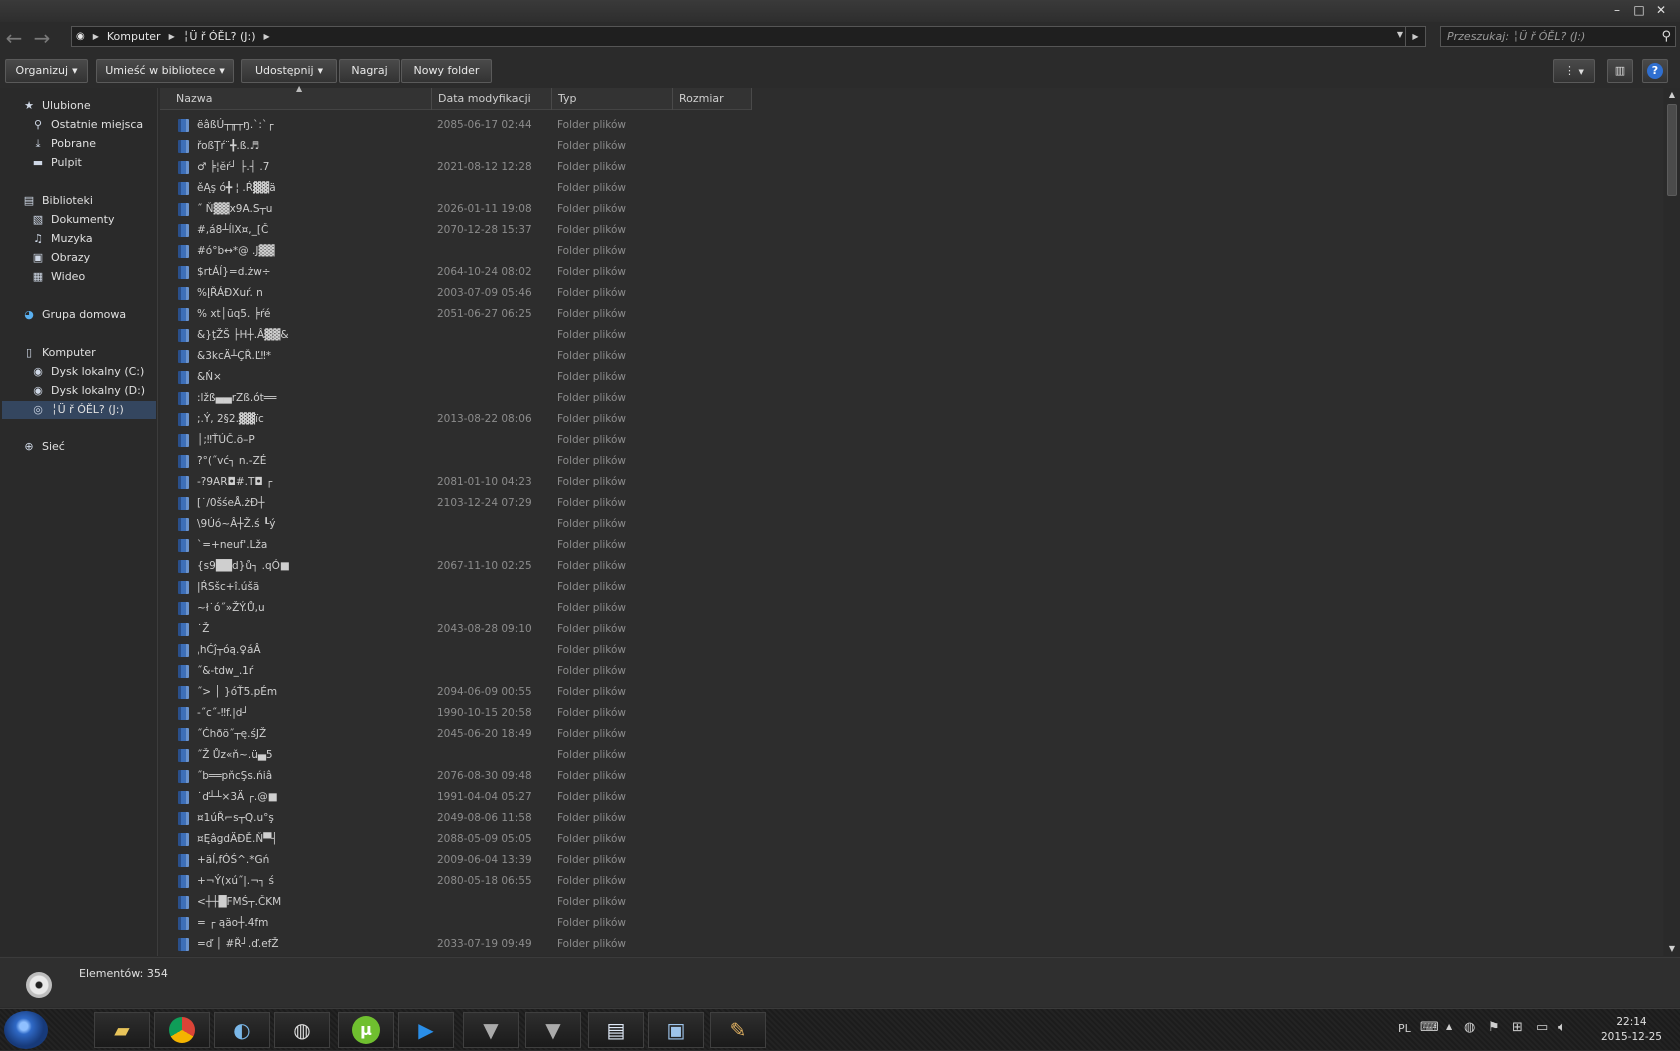  What do you see at coordinates (57, 201) in the screenshot?
I see `nav-libraries: ▤ Biblioteki` at bounding box center [57, 201].